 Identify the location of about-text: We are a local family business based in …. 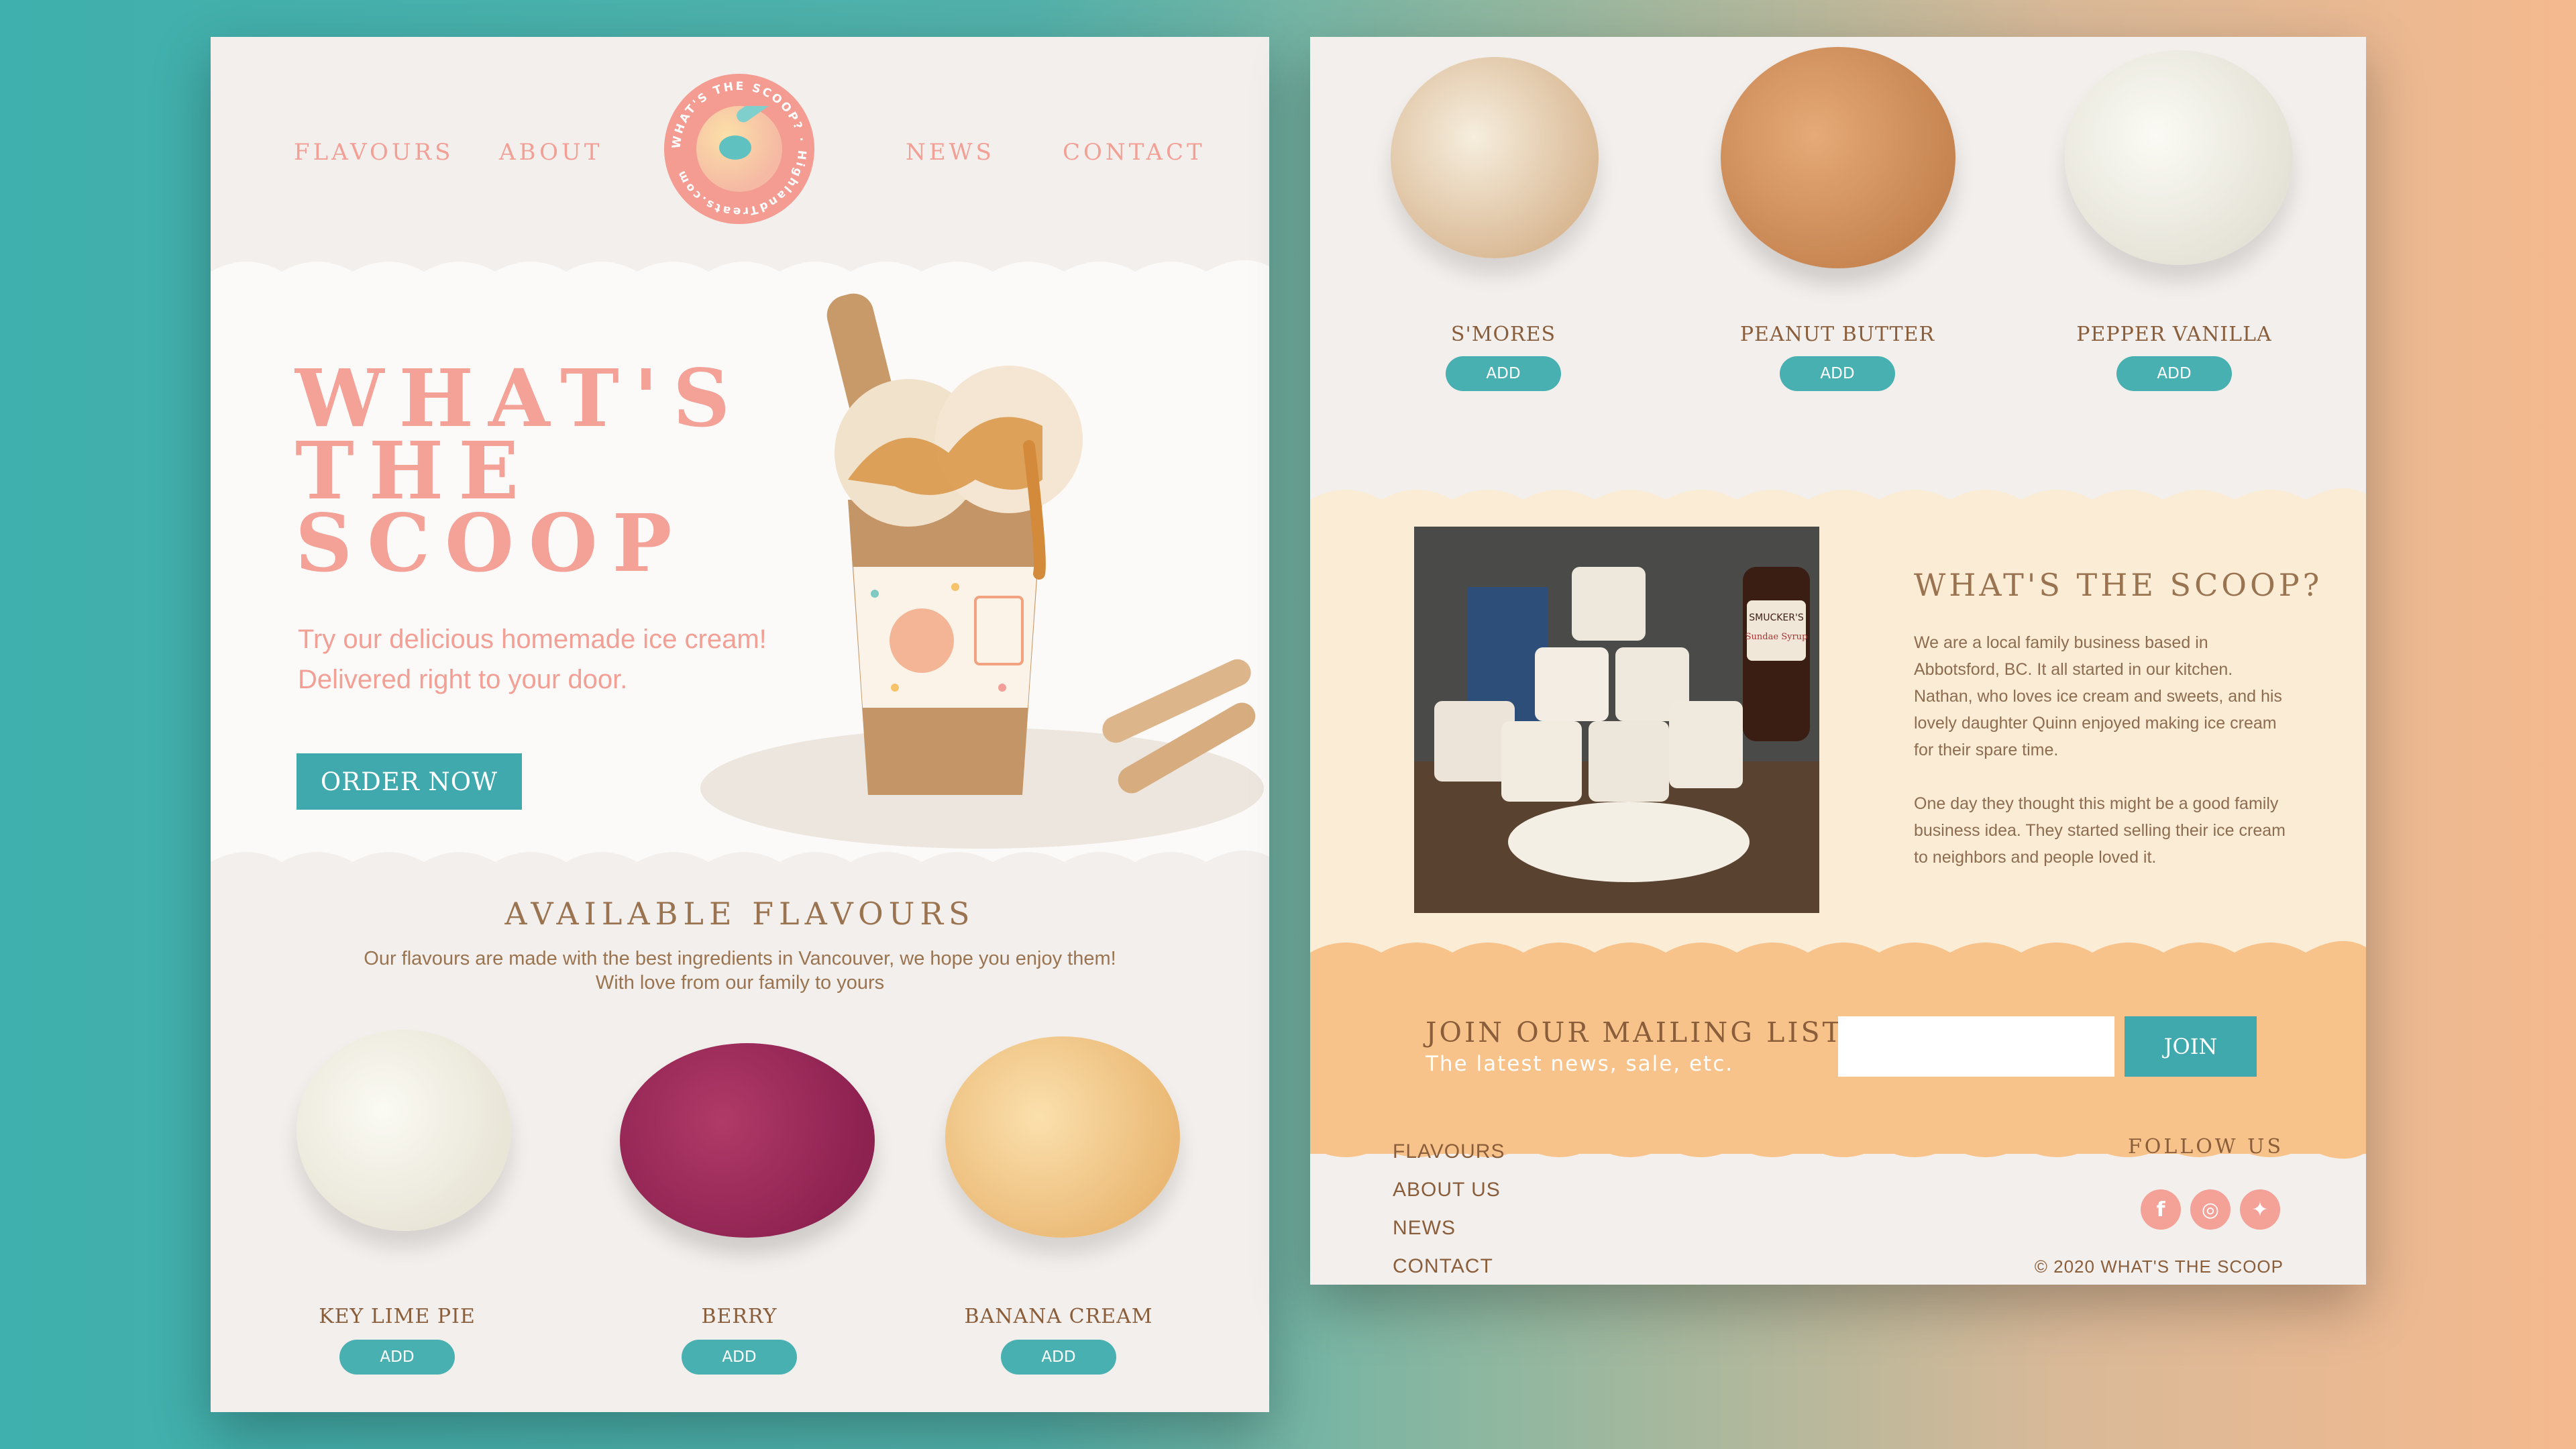
(2100, 750).